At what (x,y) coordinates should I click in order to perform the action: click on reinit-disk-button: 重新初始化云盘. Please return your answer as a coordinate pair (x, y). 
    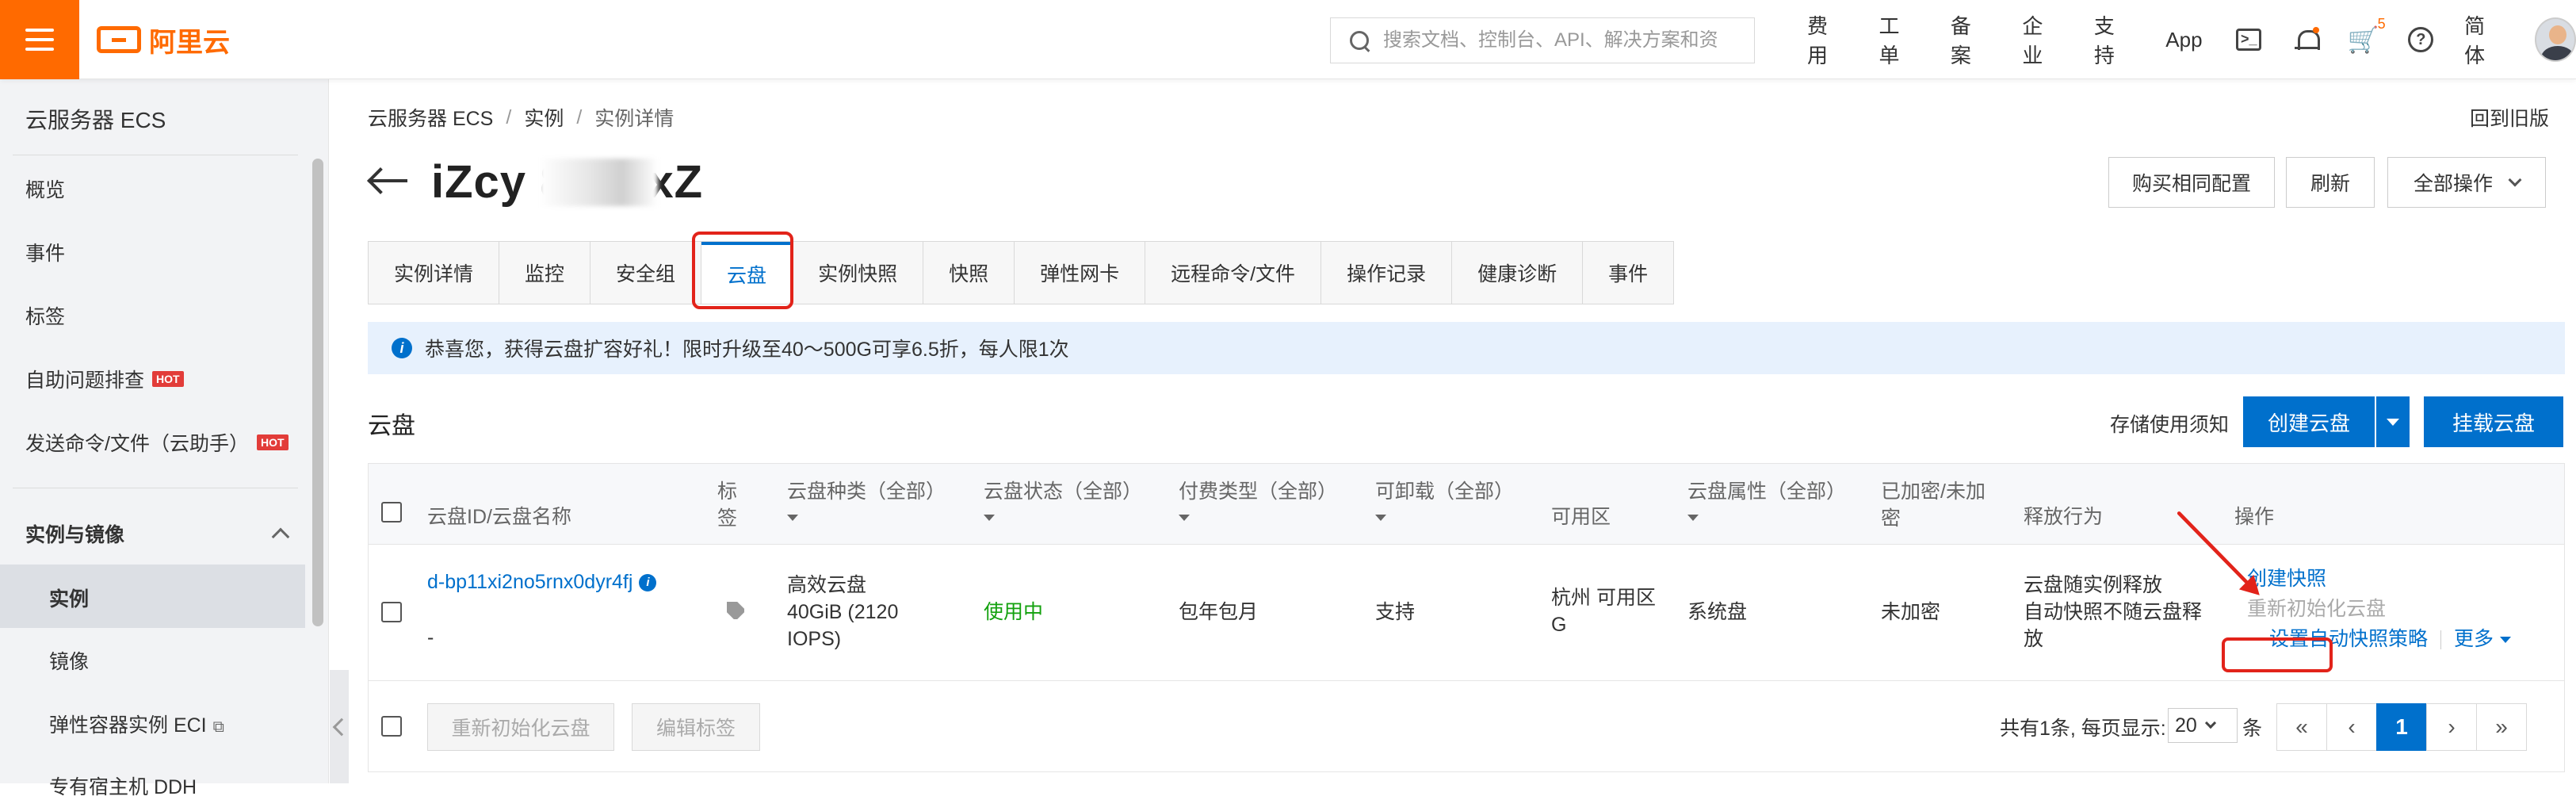
    Looking at the image, I should click on (520, 727).